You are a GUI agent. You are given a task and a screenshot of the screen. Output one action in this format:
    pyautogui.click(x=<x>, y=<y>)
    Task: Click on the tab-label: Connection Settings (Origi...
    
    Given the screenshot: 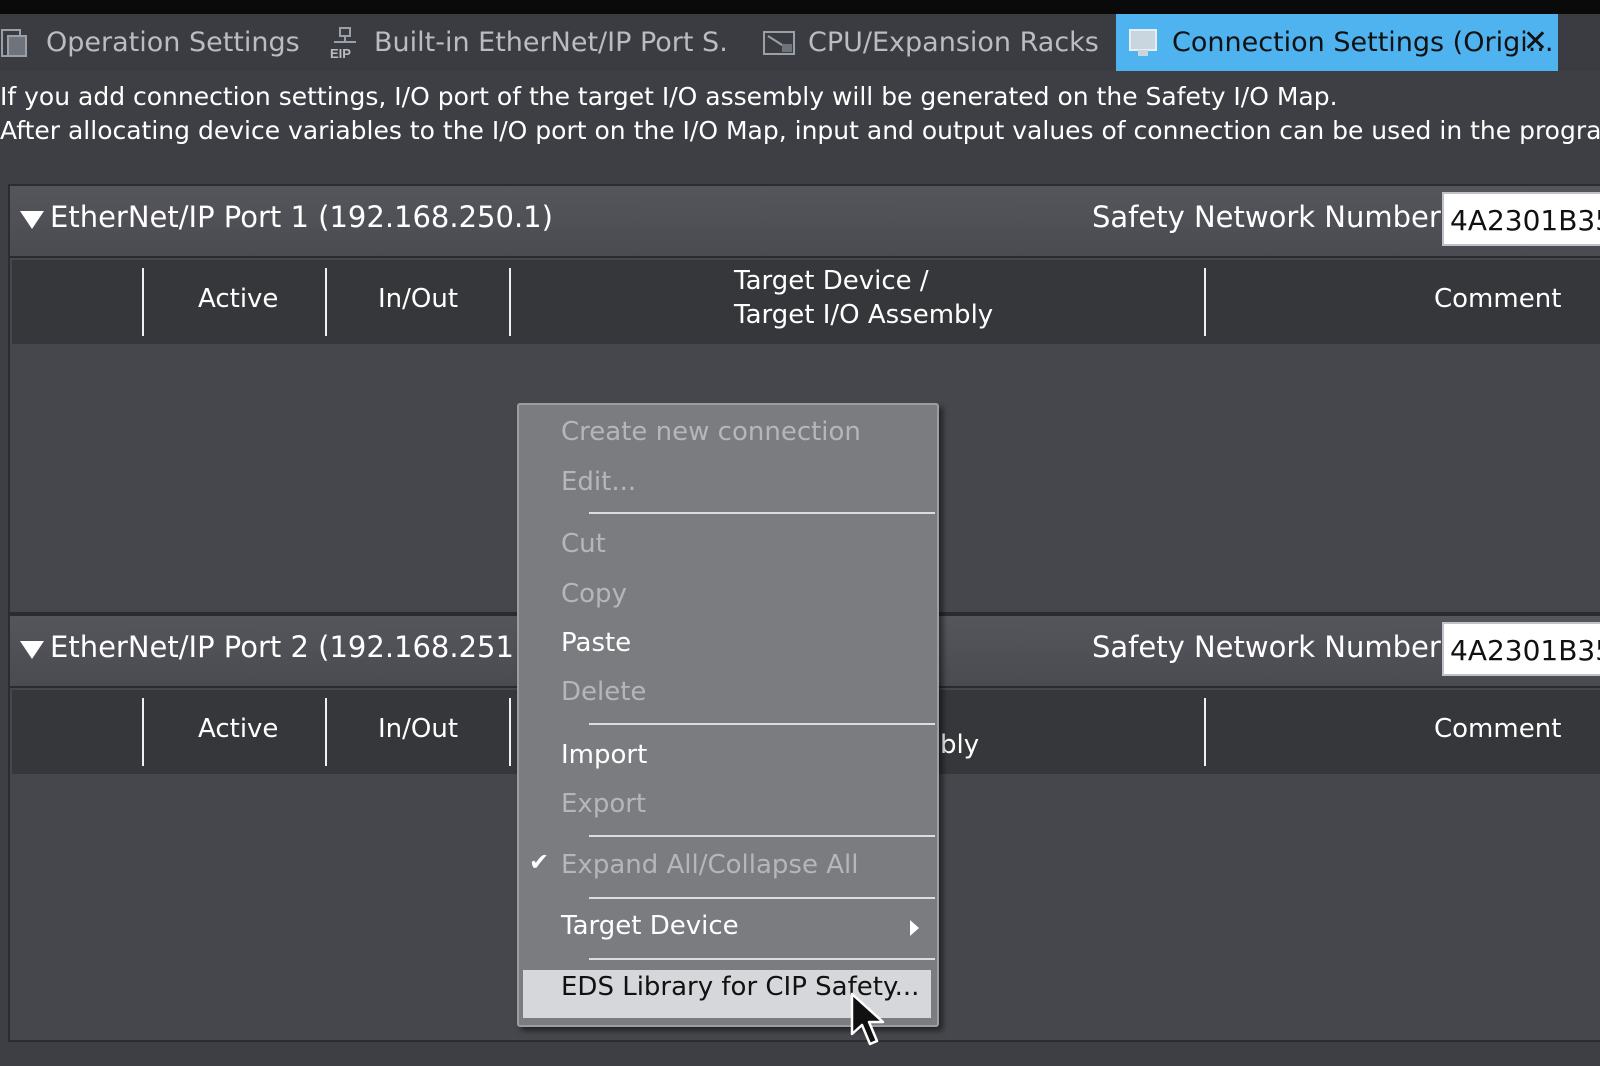 What is the action you would take?
    pyautogui.click(x=1363, y=42)
    